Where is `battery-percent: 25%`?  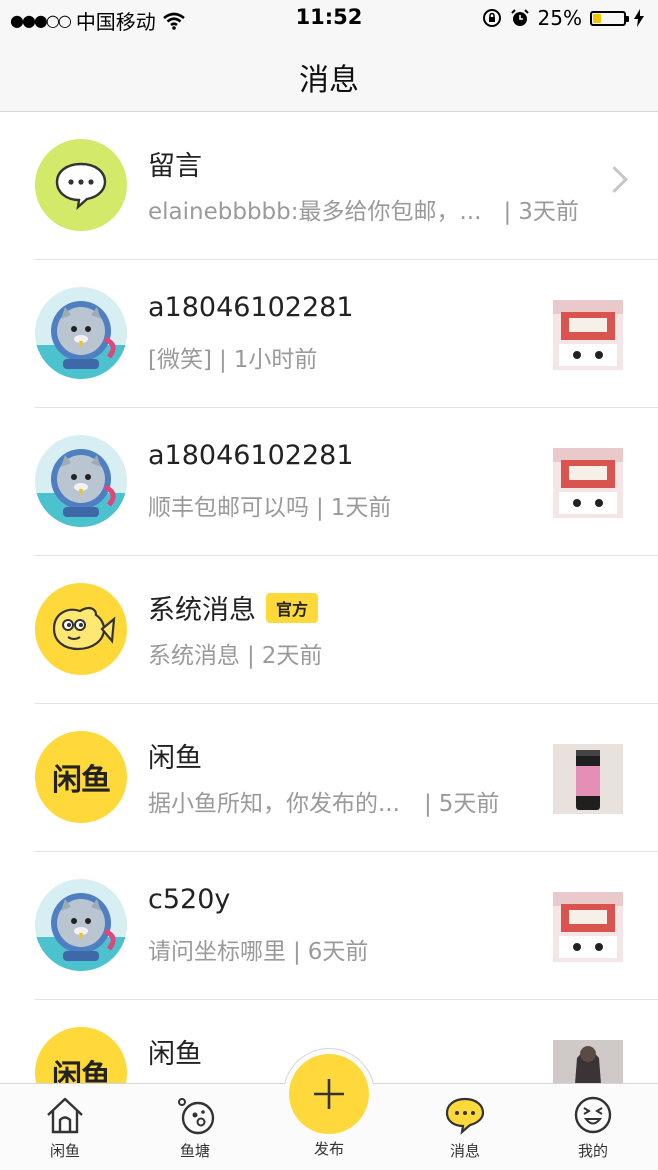
battery-percent: 25% is located at coordinates (559, 18).